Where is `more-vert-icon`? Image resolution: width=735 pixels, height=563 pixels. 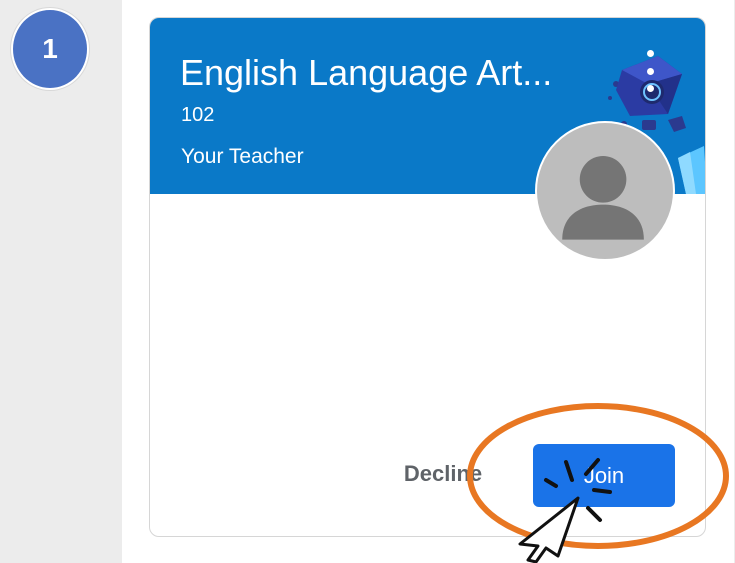
more-vert-icon is located at coordinates (650, 71).